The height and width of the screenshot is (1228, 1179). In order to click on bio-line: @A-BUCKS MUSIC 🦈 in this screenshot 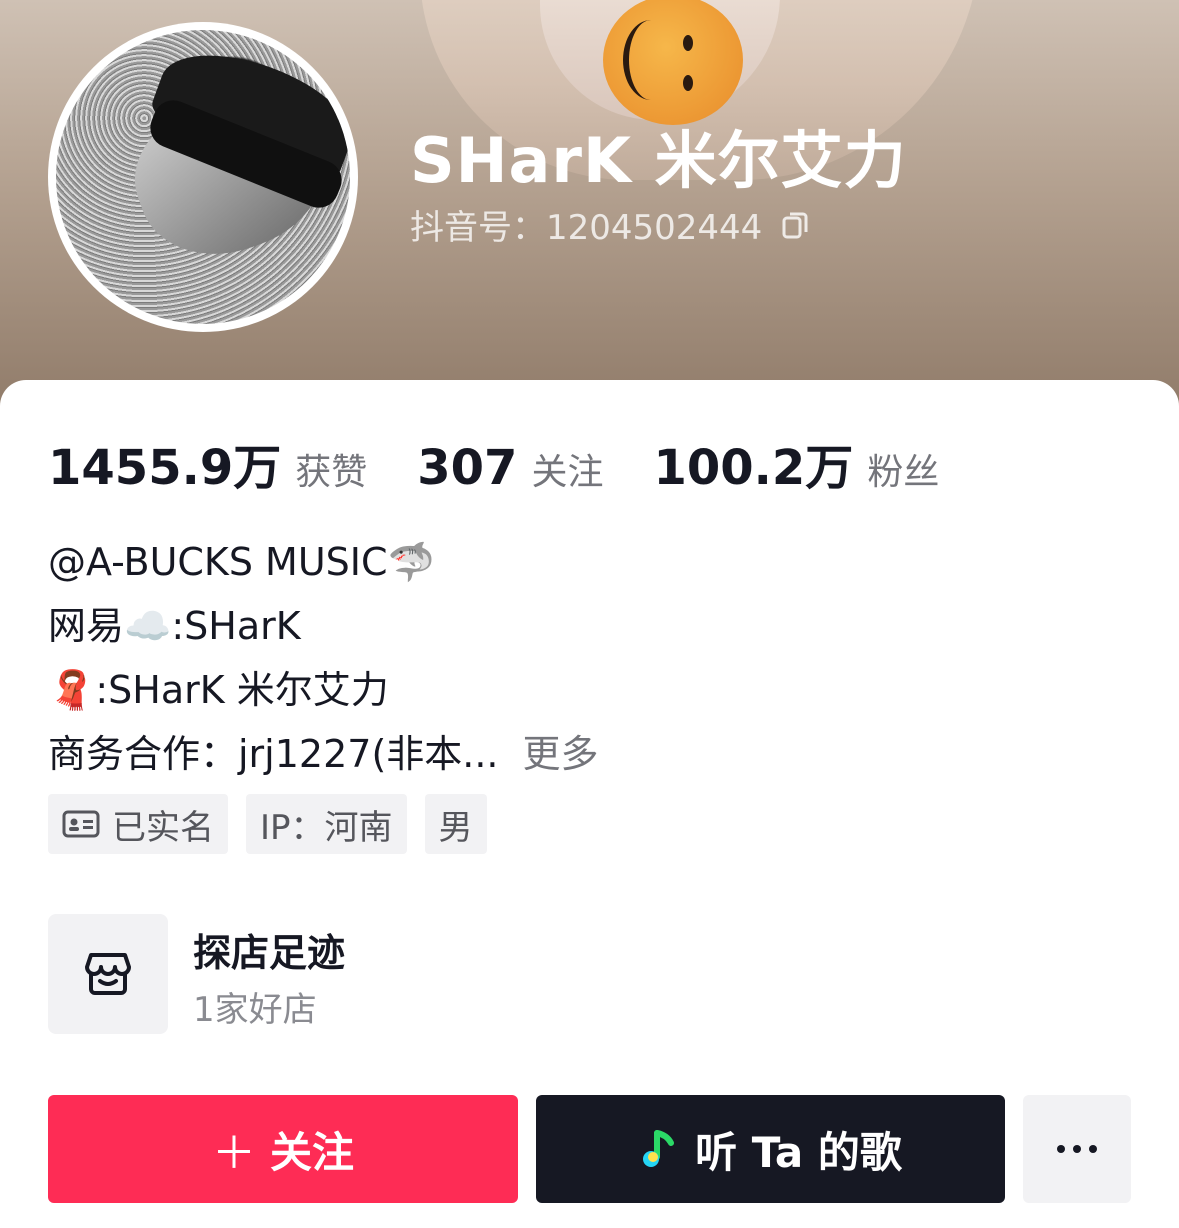, I will do `click(323, 562)`.